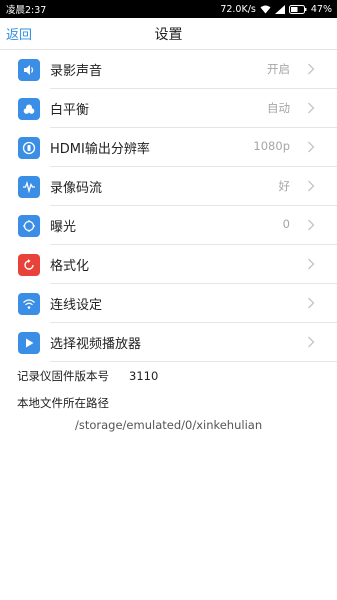  What do you see at coordinates (193, 361) in the screenshot?
I see `row-divider` at bounding box center [193, 361].